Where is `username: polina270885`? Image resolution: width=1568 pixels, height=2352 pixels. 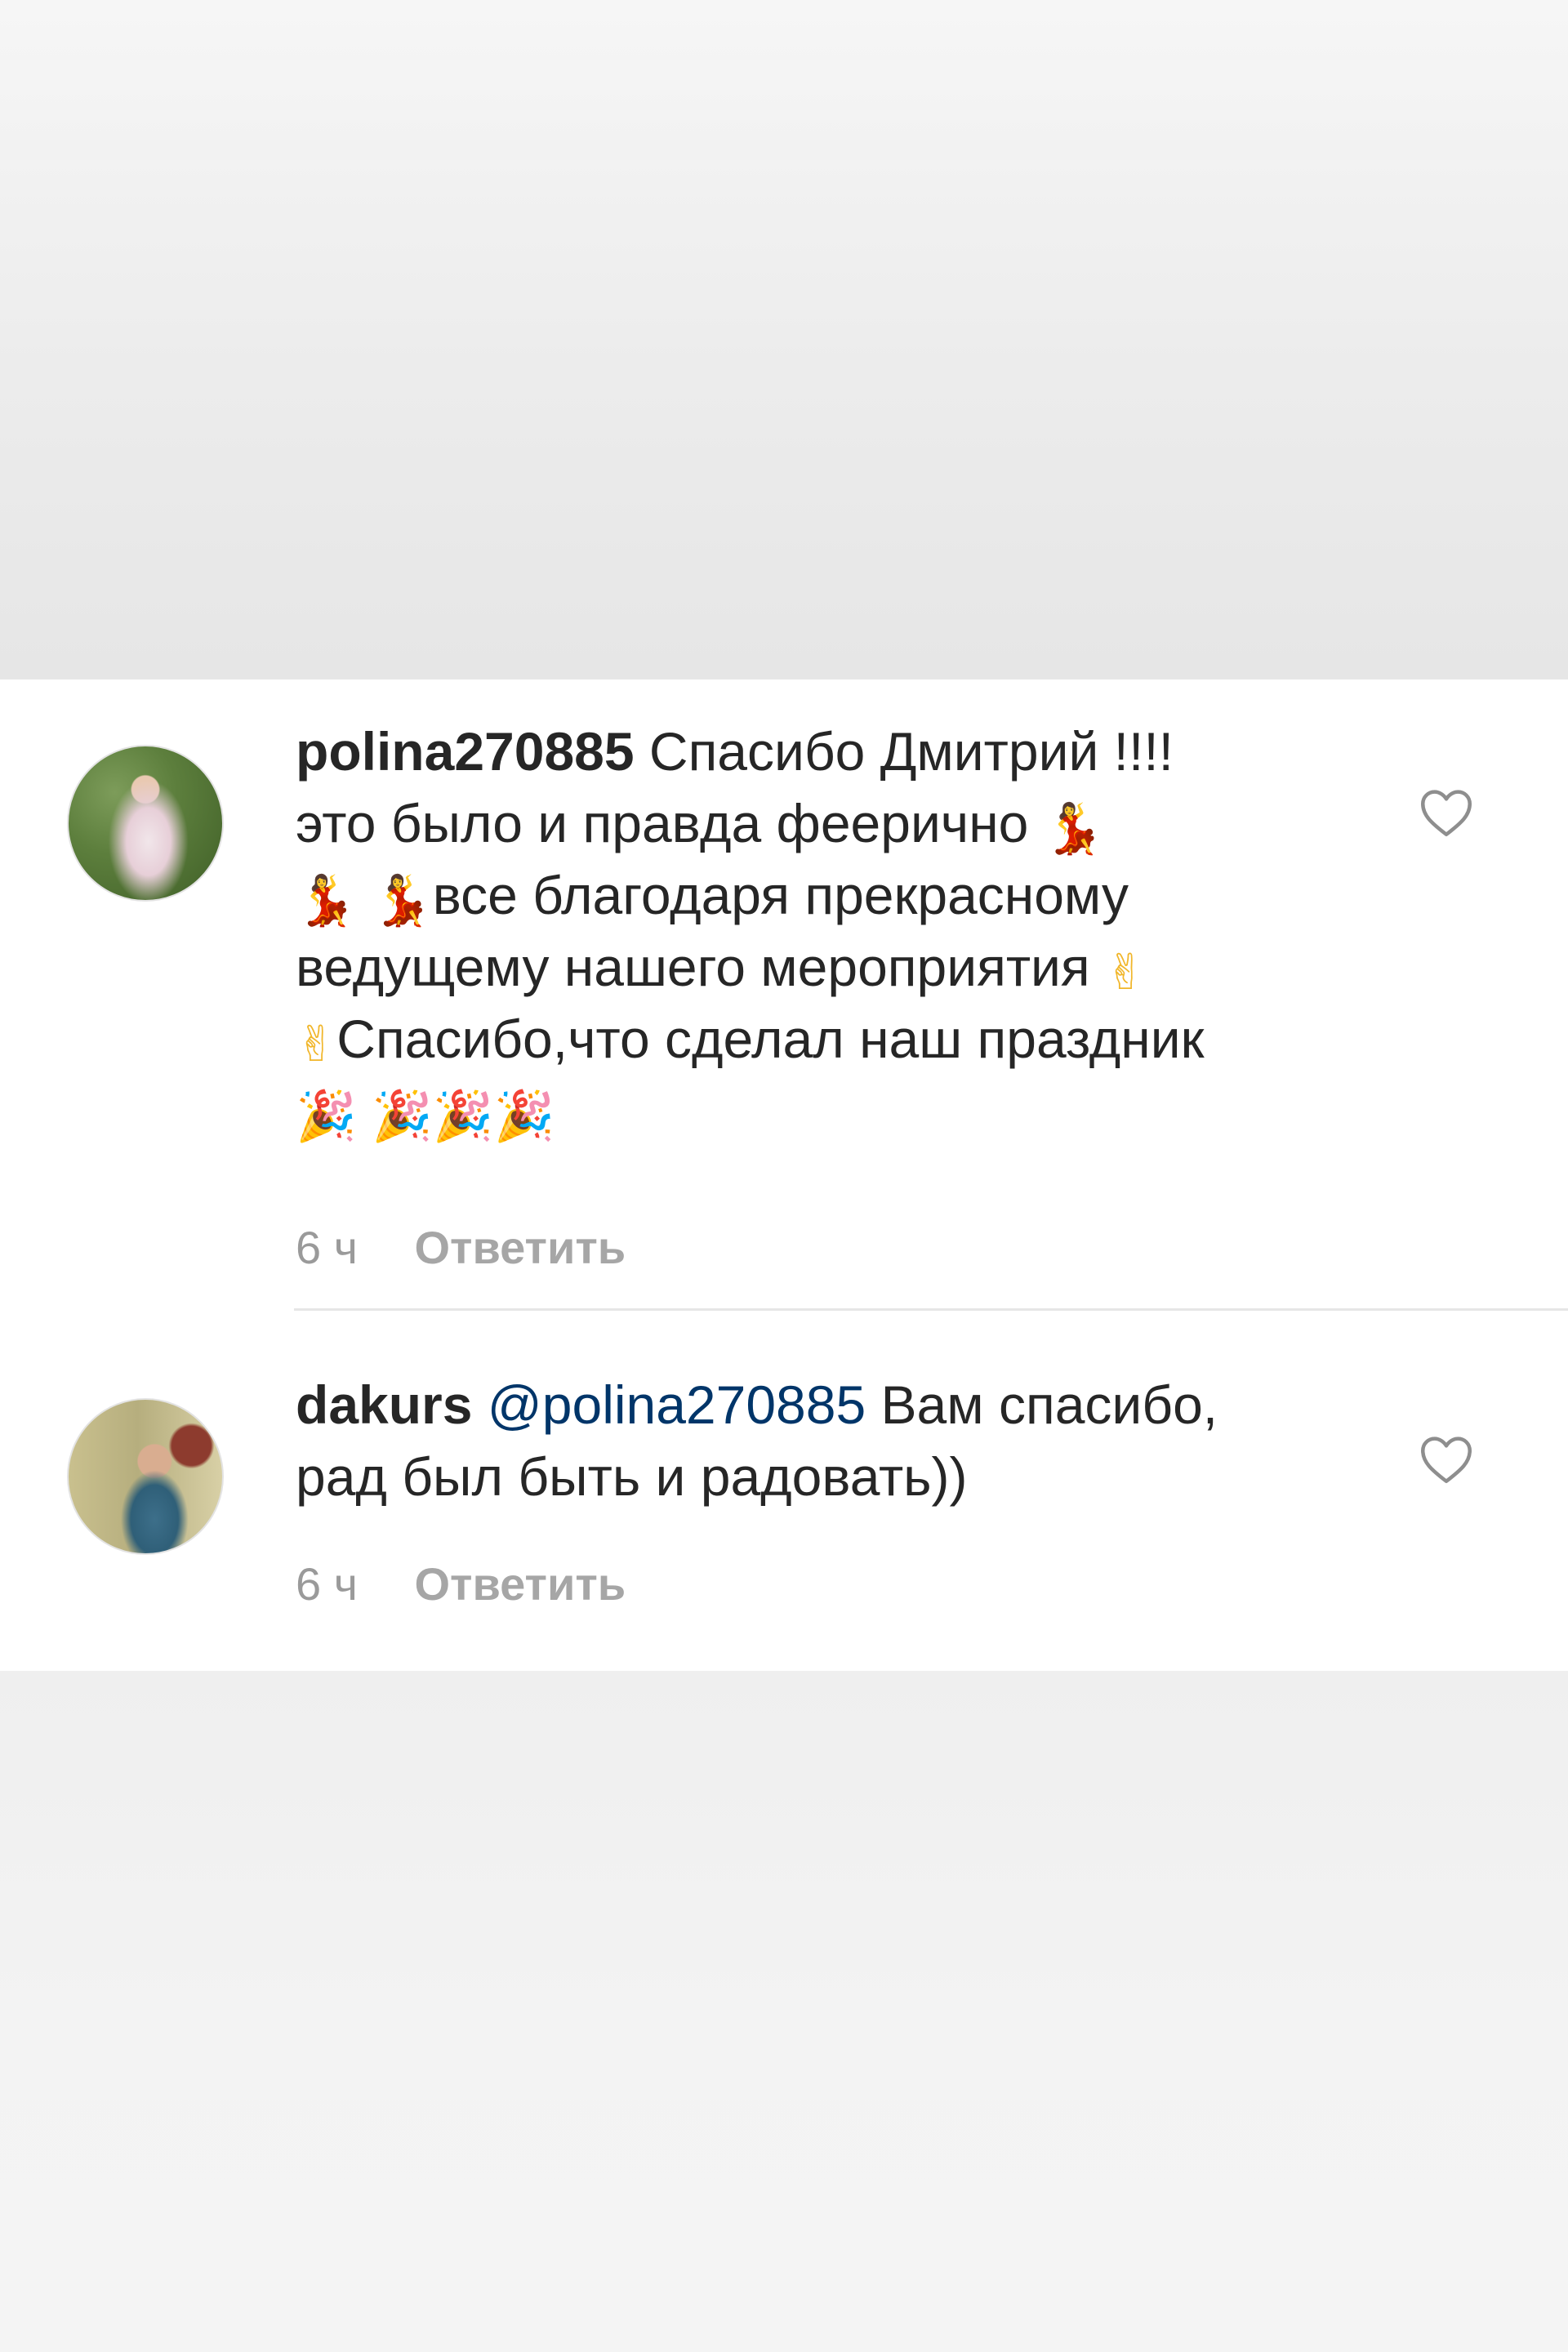
username: polina270885 is located at coordinates (465, 751).